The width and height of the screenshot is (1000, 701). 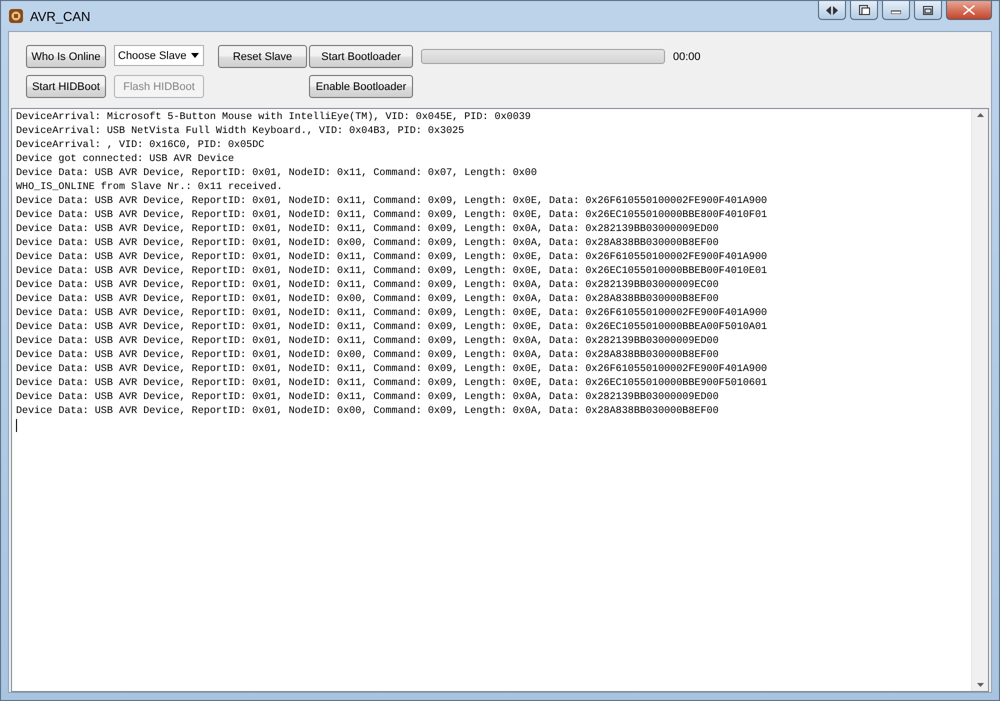 I want to click on close-icon, so click(x=969, y=10).